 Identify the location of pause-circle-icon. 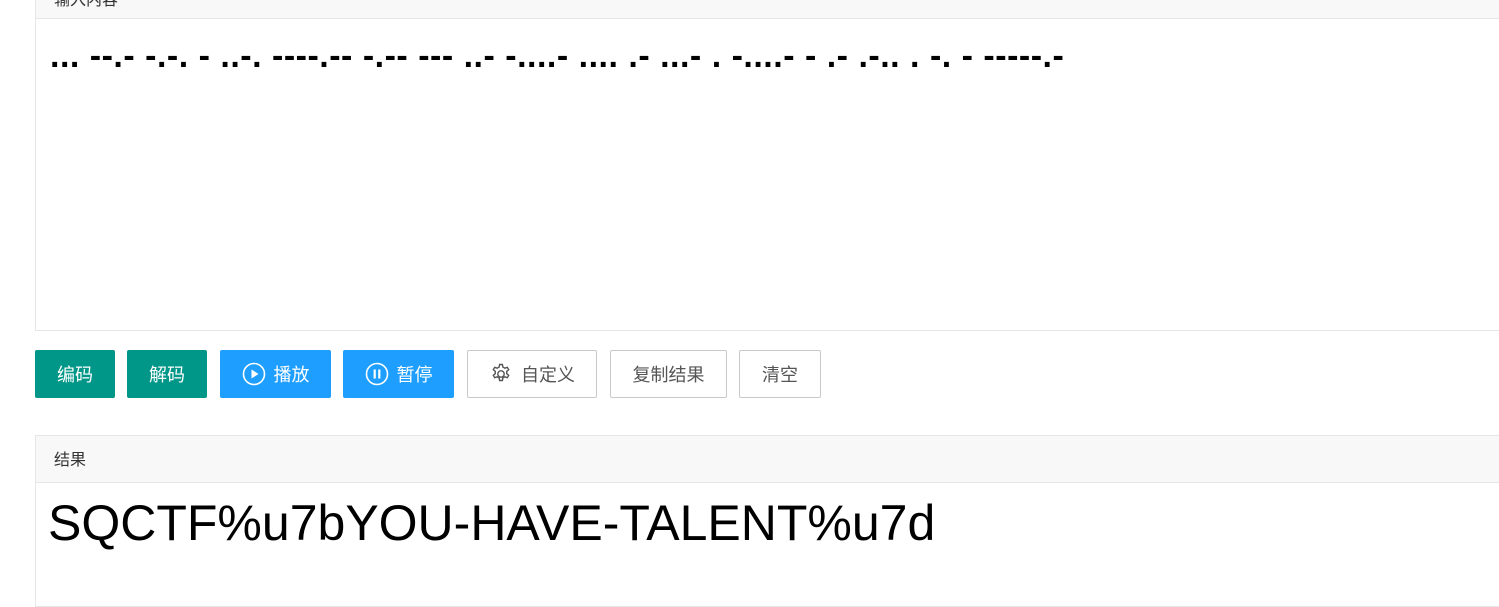
(377, 374).